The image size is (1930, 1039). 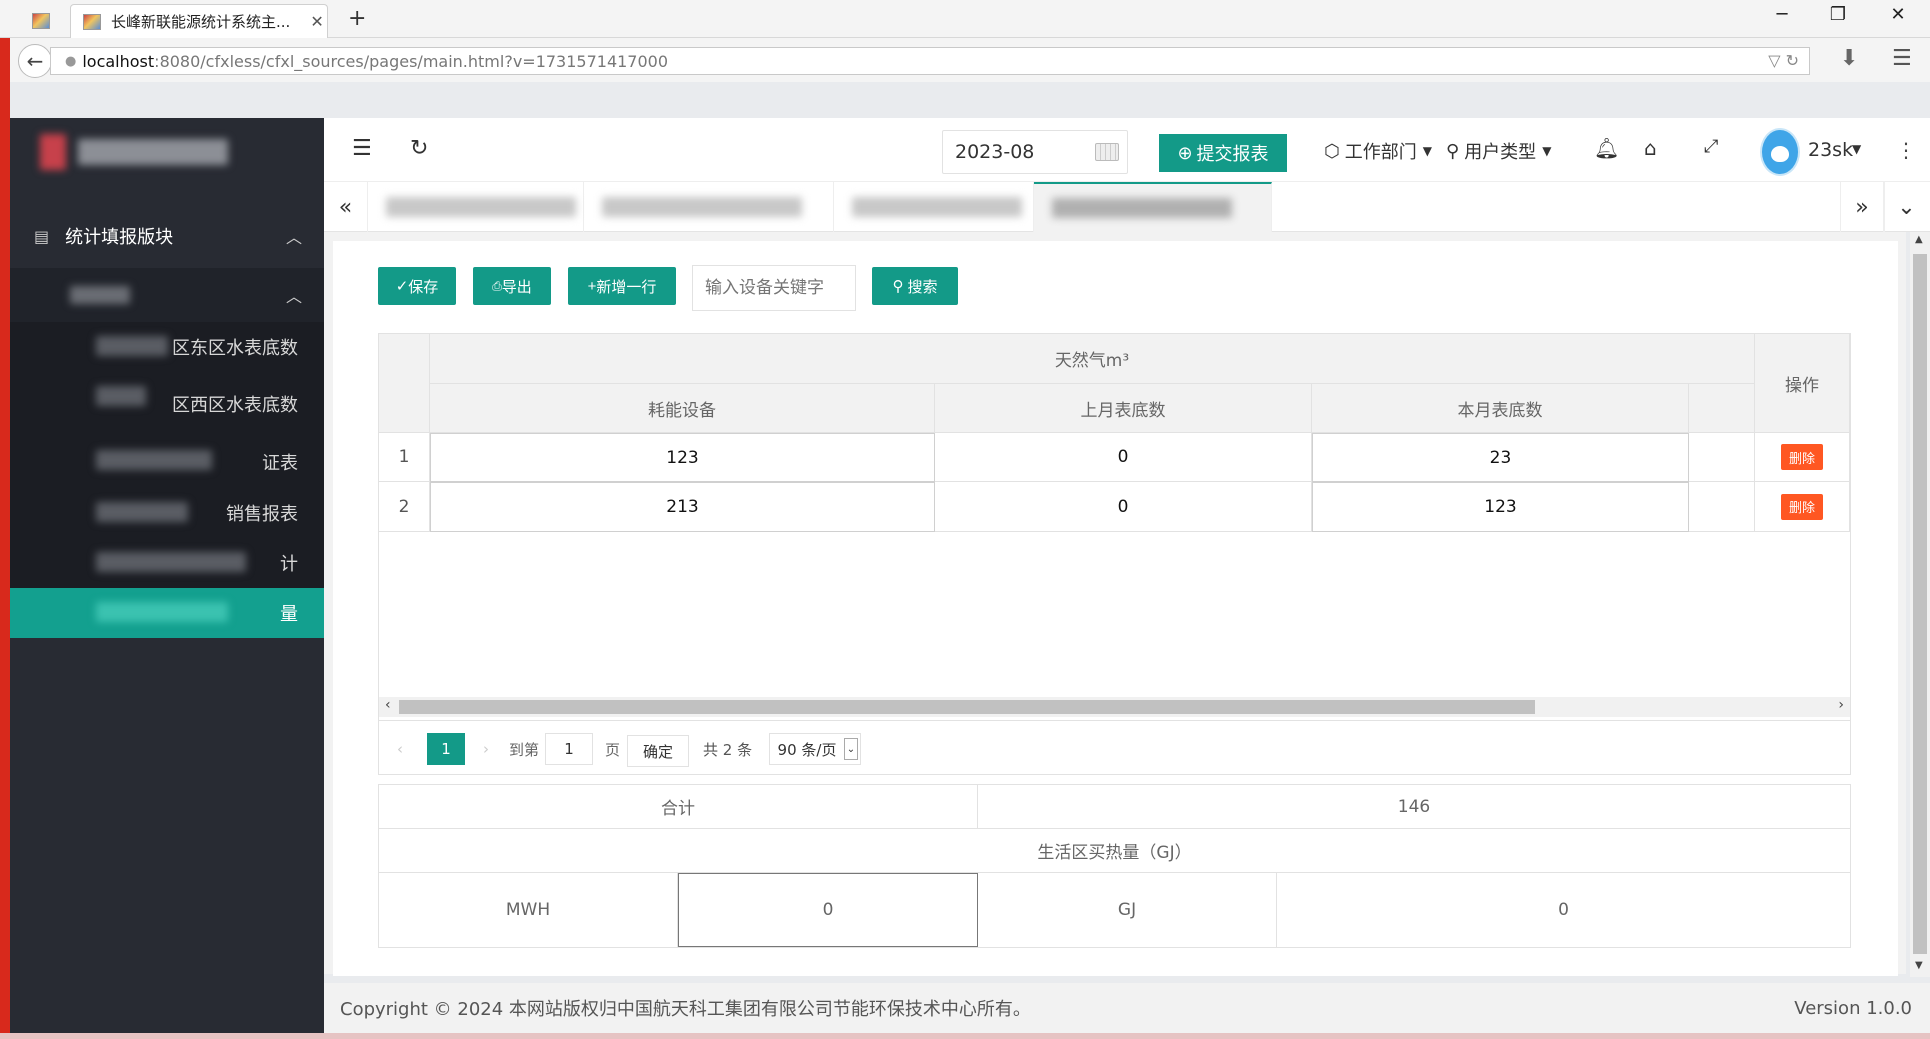 What do you see at coordinates (1919, 239) in the screenshot?
I see `scroll-up-icon: ▲` at bounding box center [1919, 239].